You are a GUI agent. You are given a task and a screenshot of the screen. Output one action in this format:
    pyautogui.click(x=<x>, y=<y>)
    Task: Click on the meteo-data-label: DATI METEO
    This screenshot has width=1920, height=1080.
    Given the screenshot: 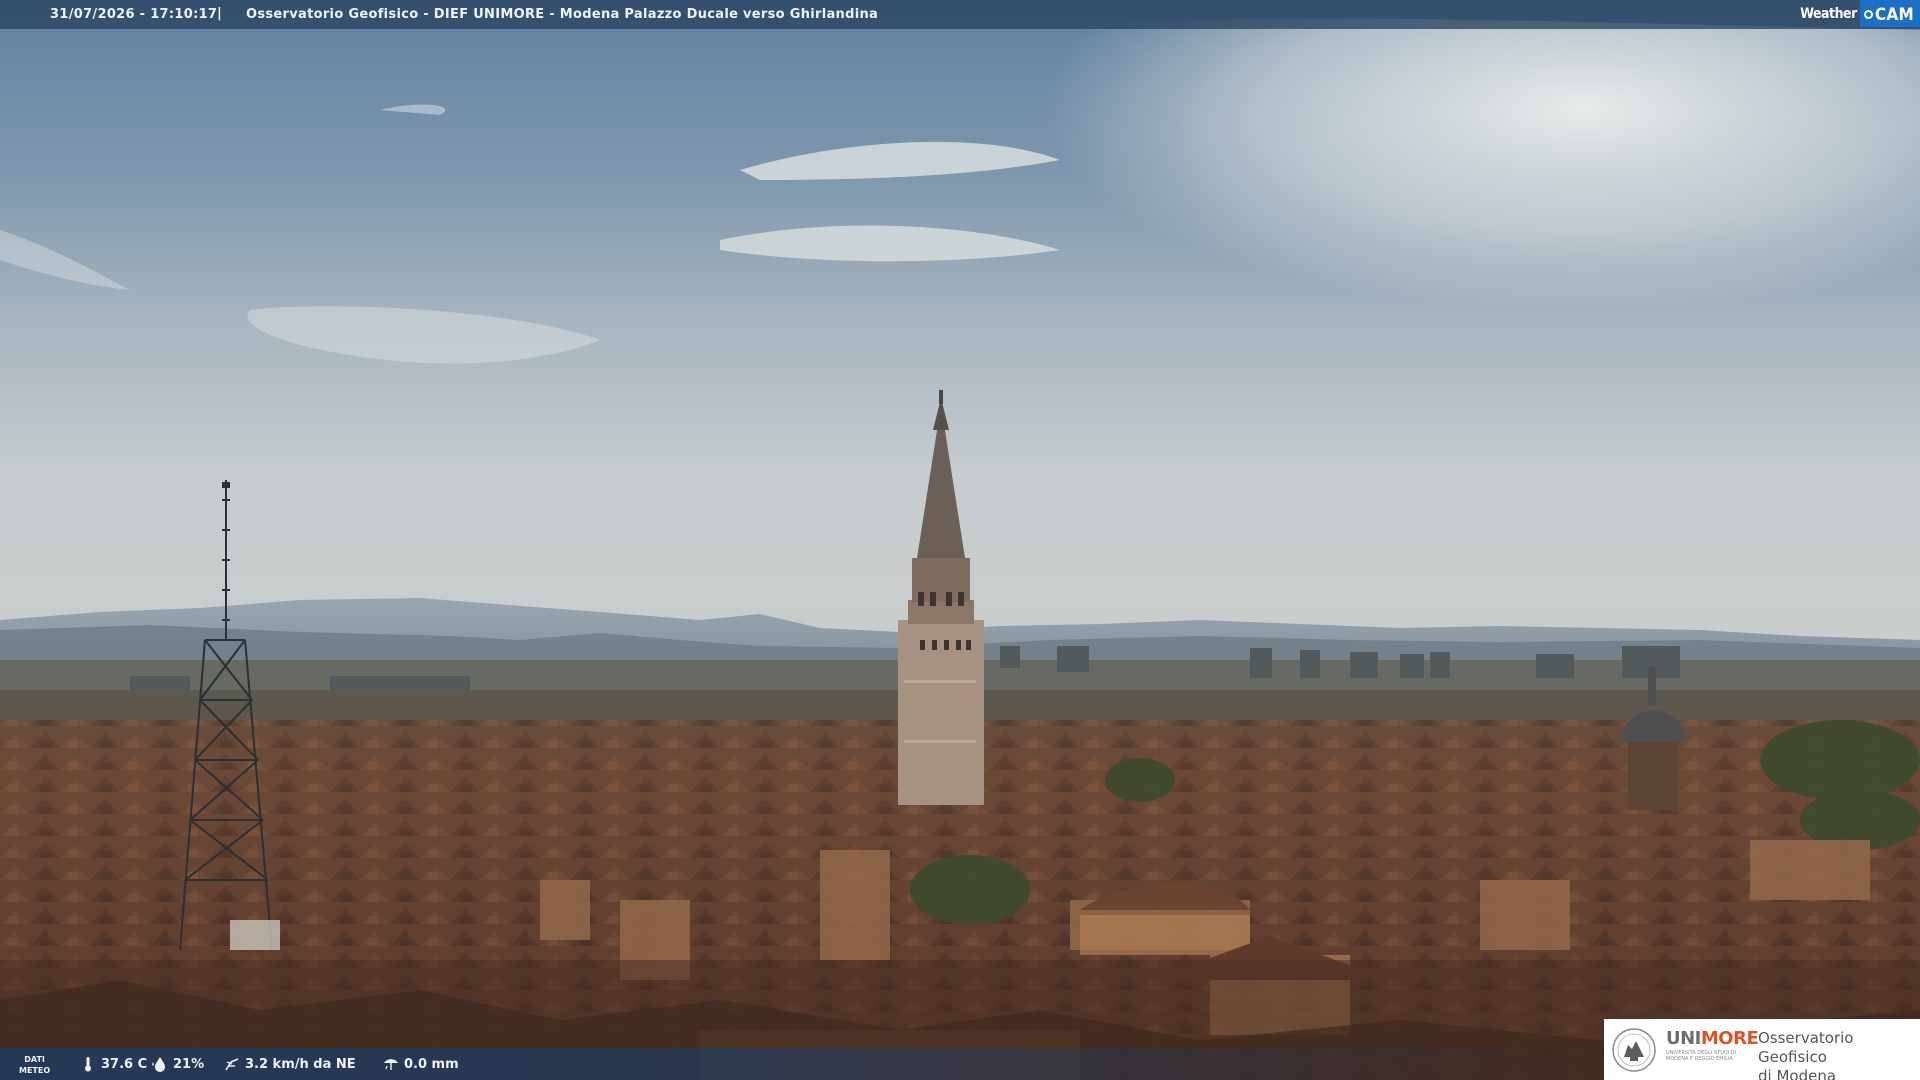 What is the action you would take?
    pyautogui.click(x=34, y=1065)
    